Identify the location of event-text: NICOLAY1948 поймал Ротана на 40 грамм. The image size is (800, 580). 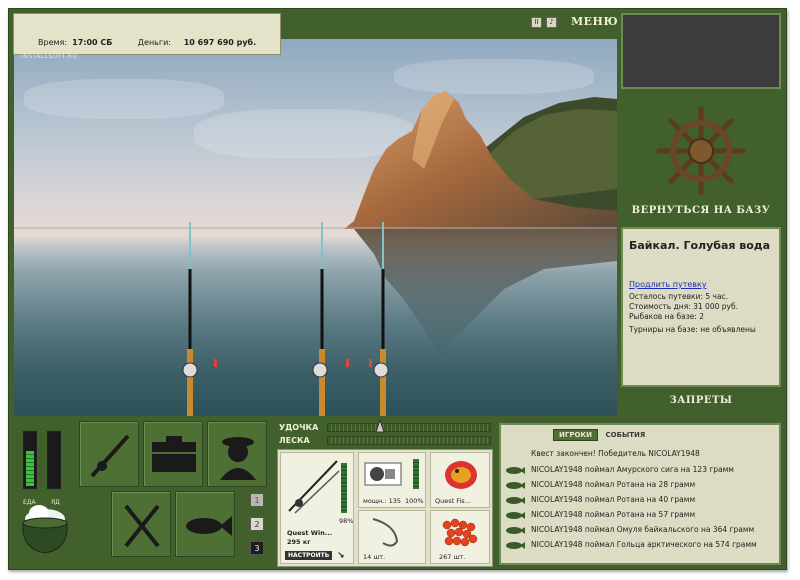
(613, 499).